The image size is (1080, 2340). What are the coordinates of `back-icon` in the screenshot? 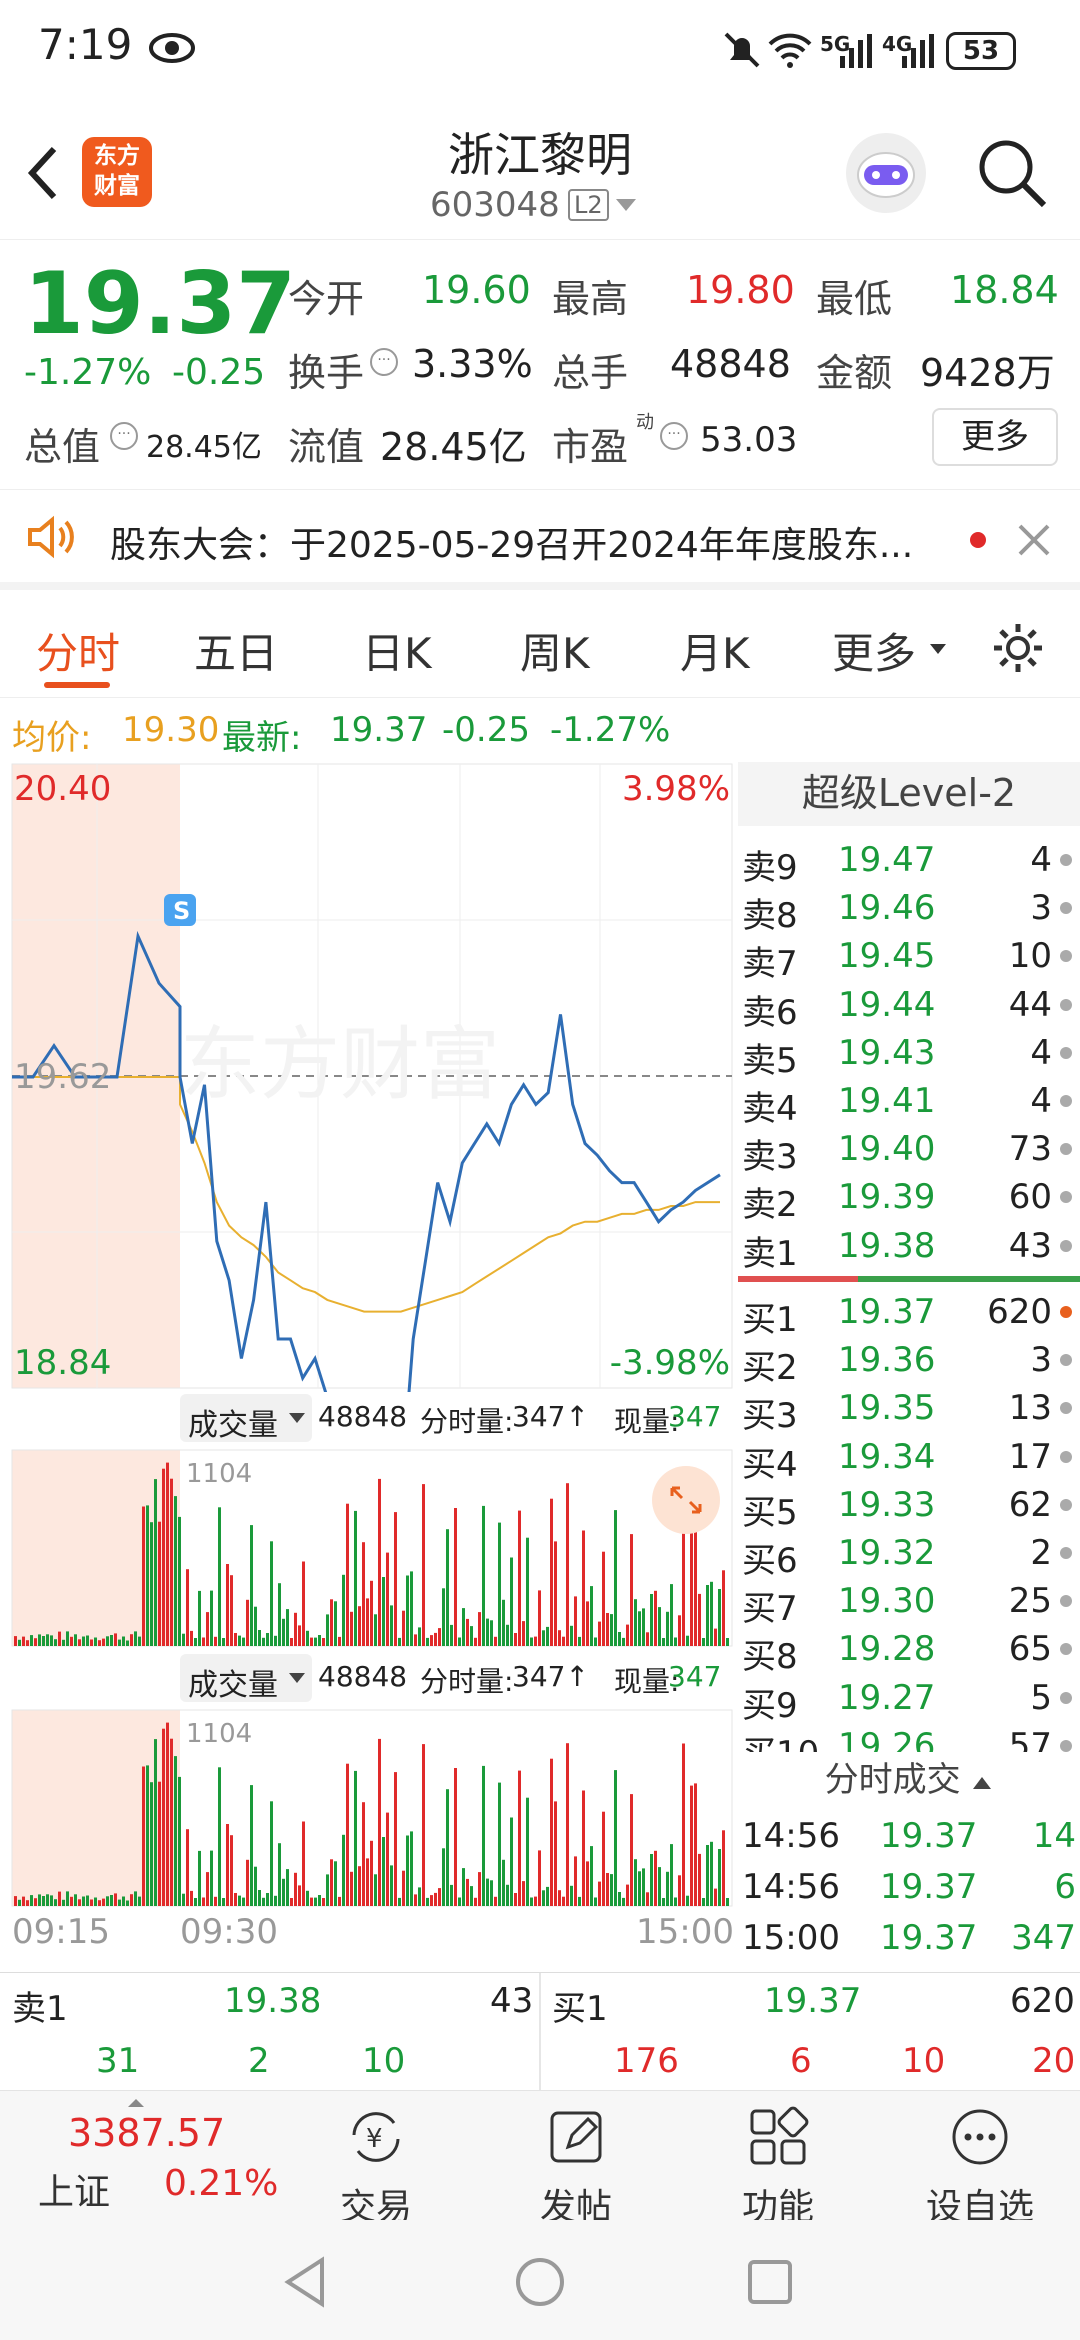 It's located at (42, 173).